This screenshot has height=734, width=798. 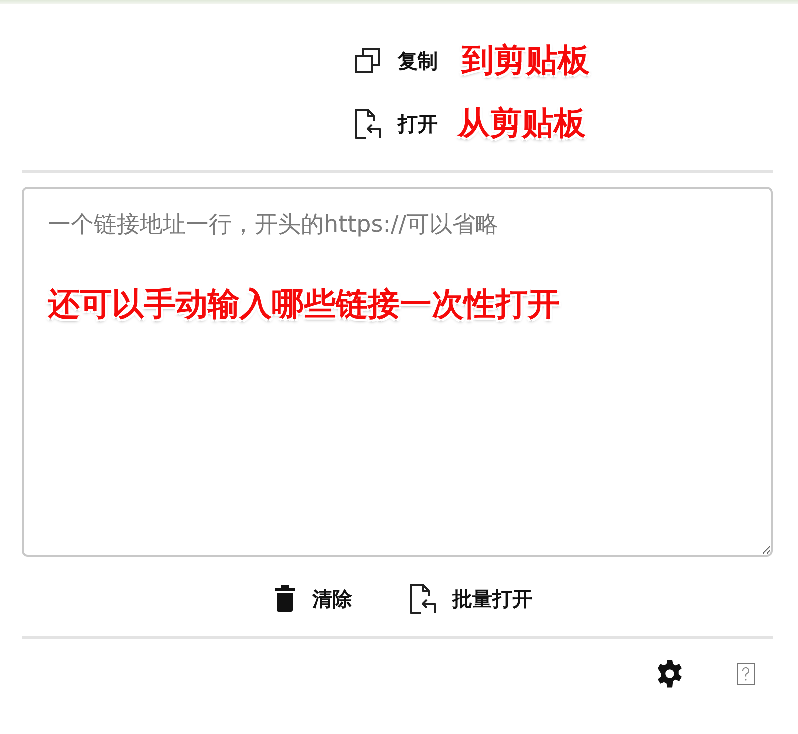 What do you see at coordinates (368, 61) in the screenshot?
I see `copy-icon` at bounding box center [368, 61].